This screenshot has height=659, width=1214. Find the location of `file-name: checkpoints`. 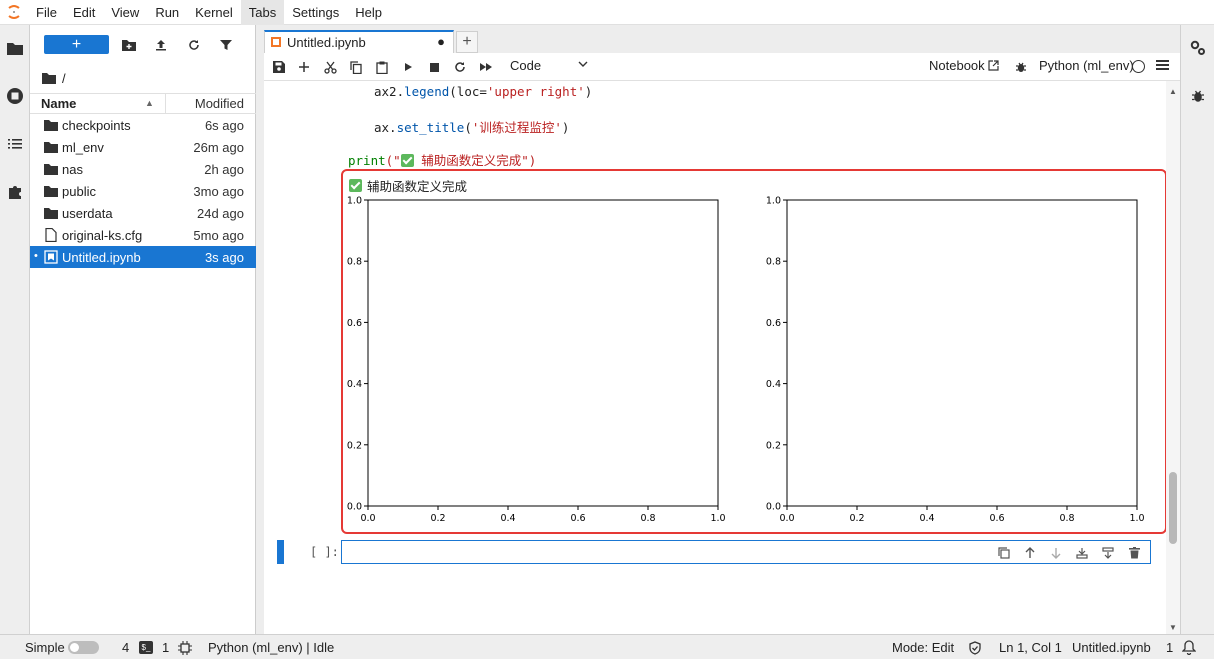

file-name: checkpoints is located at coordinates (96, 125).